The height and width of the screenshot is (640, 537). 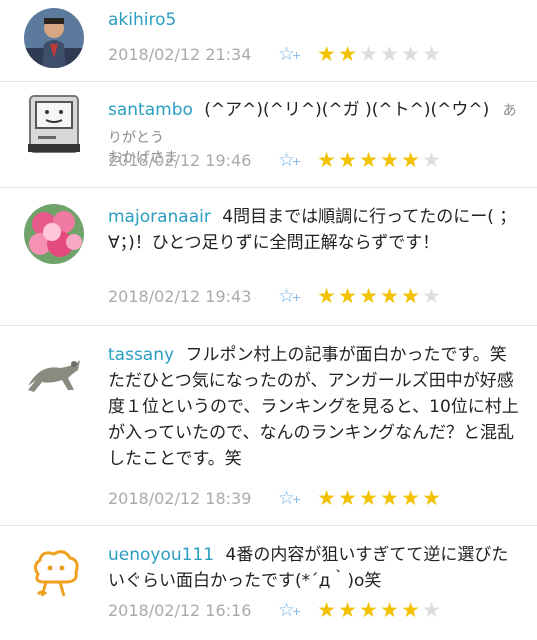 What do you see at coordinates (180, 296) in the screenshot?
I see `comment-date: 2018/02/12 19:43` at bounding box center [180, 296].